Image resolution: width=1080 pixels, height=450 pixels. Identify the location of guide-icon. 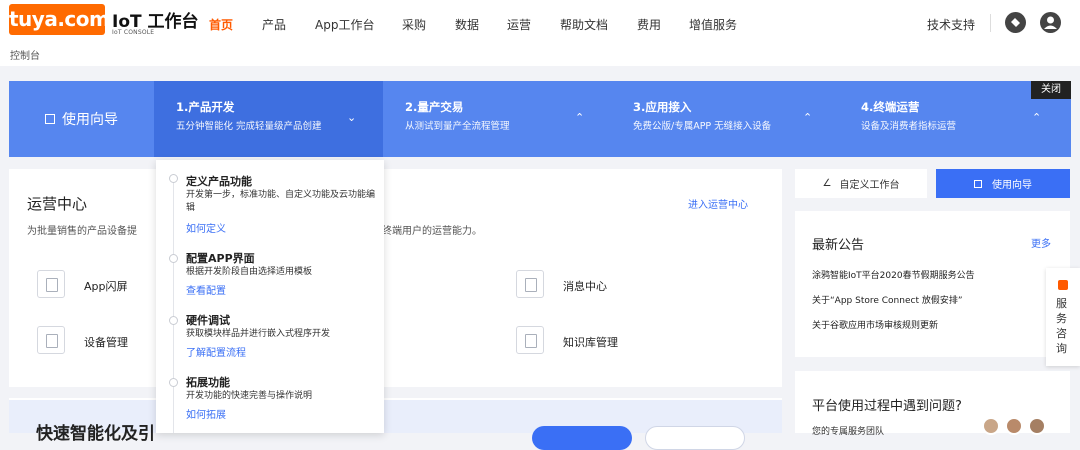
(978, 183).